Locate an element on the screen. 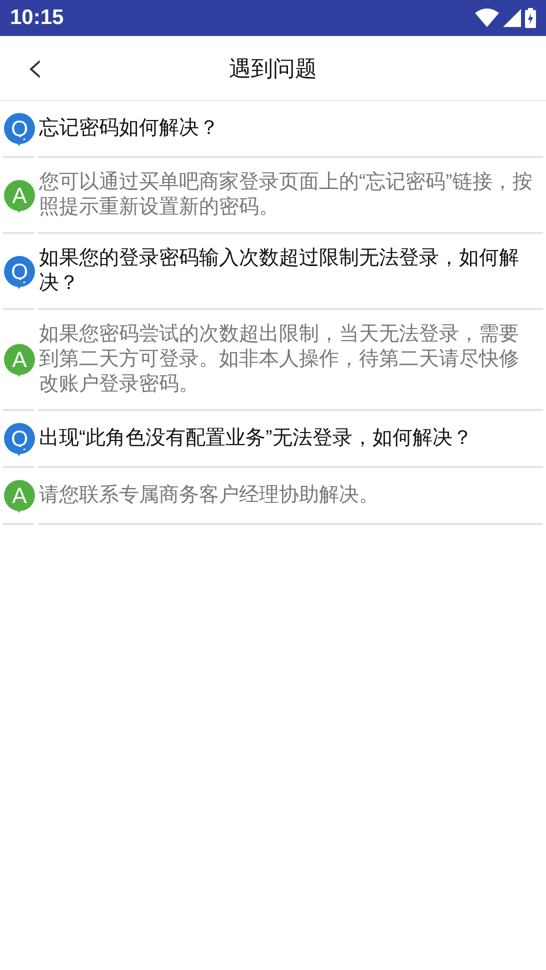  back-button: ‹ is located at coordinates (35, 68).